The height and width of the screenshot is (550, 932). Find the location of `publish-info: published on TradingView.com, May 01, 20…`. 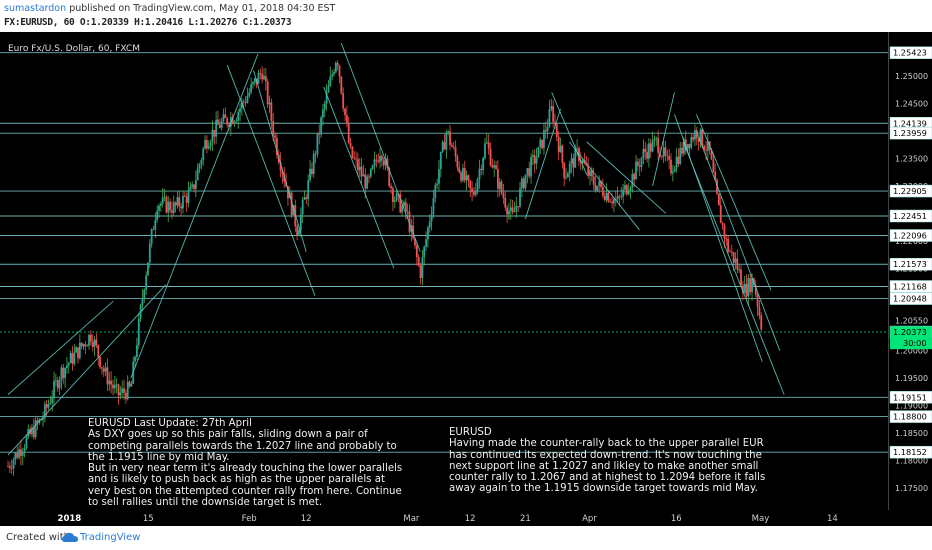

publish-info: published on TradingView.com, May 01, 20… is located at coordinates (202, 8).